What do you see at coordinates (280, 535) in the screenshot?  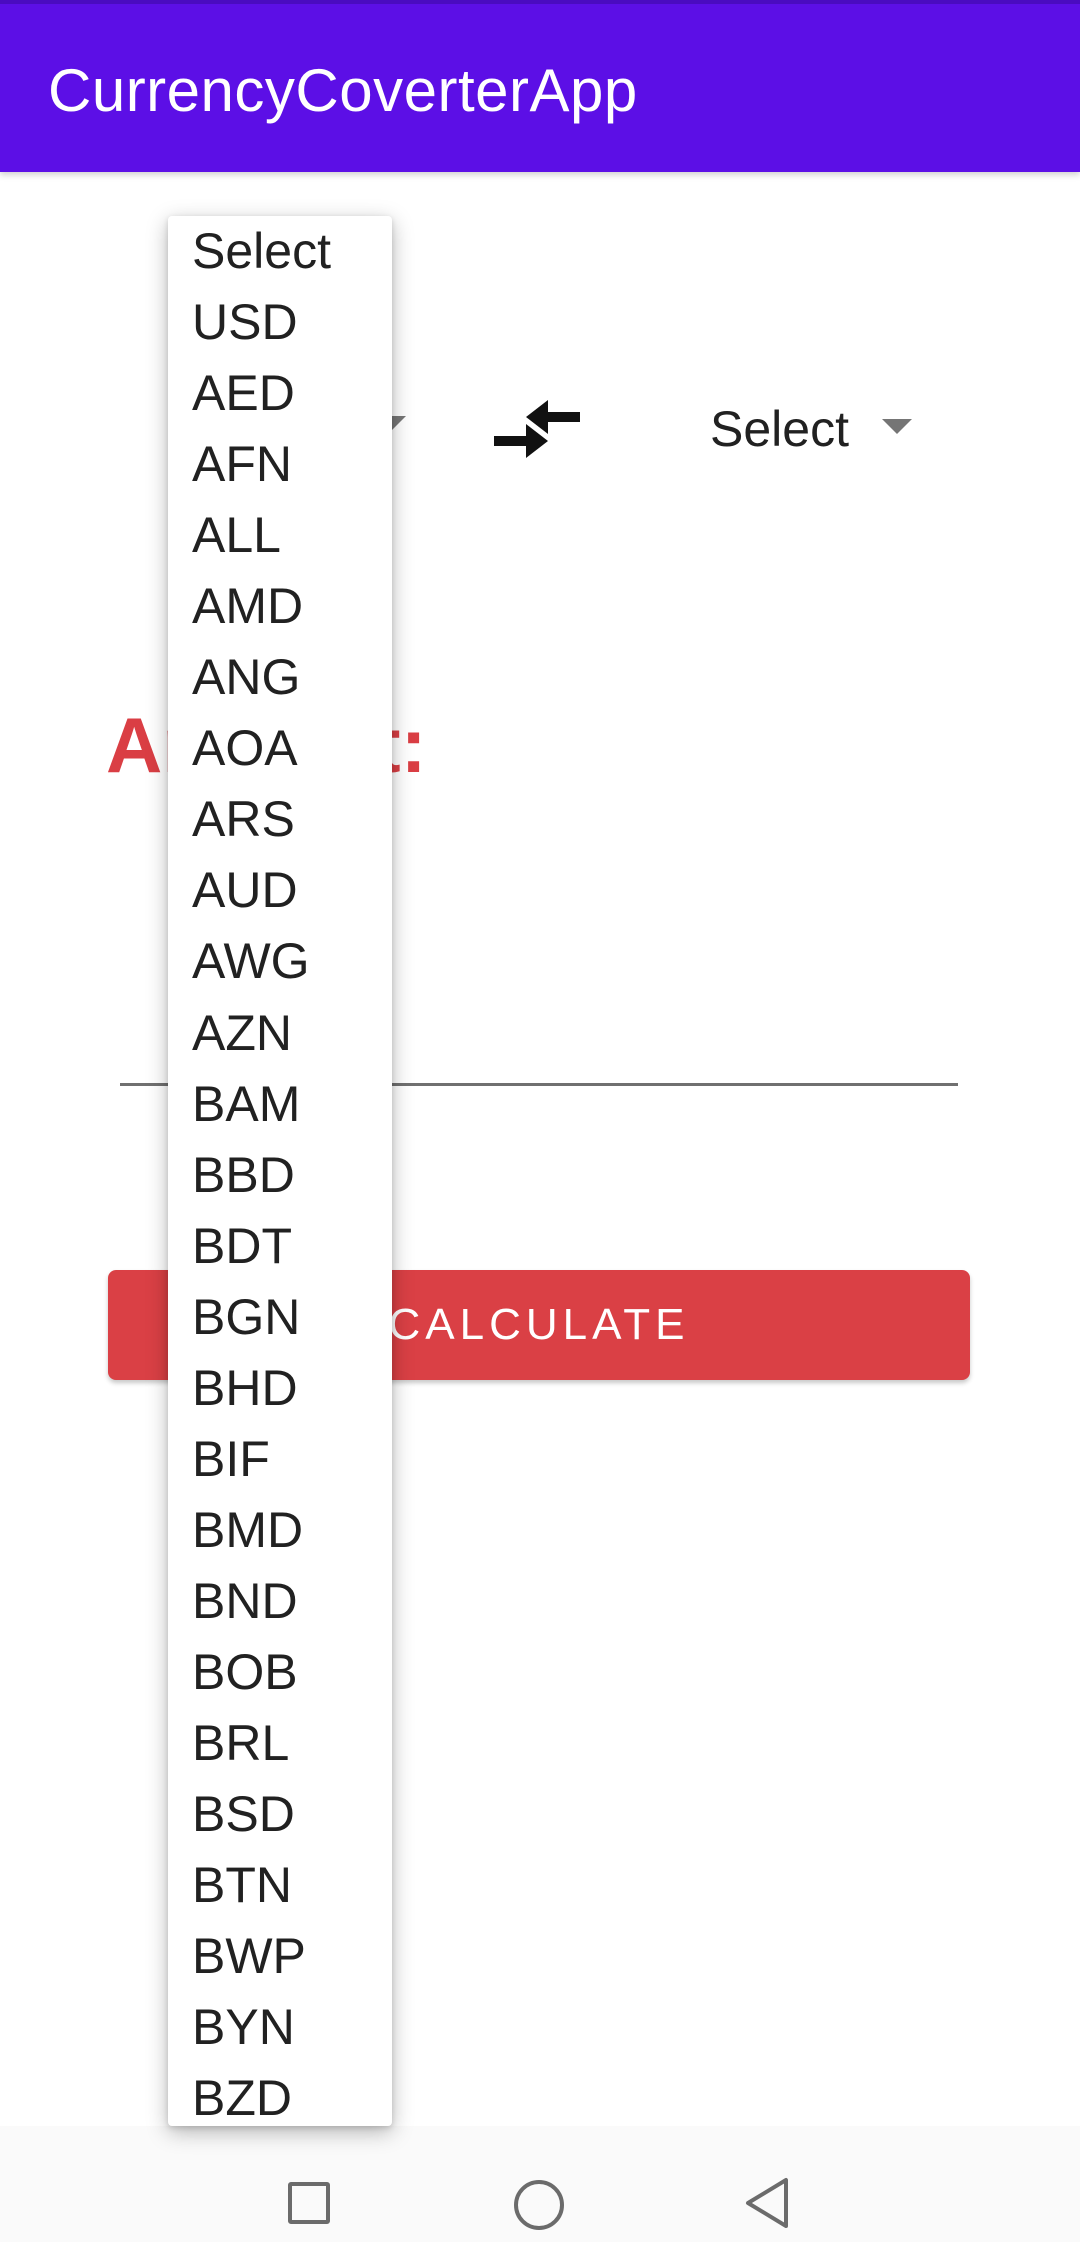 I see `dropdown-option: ALL` at bounding box center [280, 535].